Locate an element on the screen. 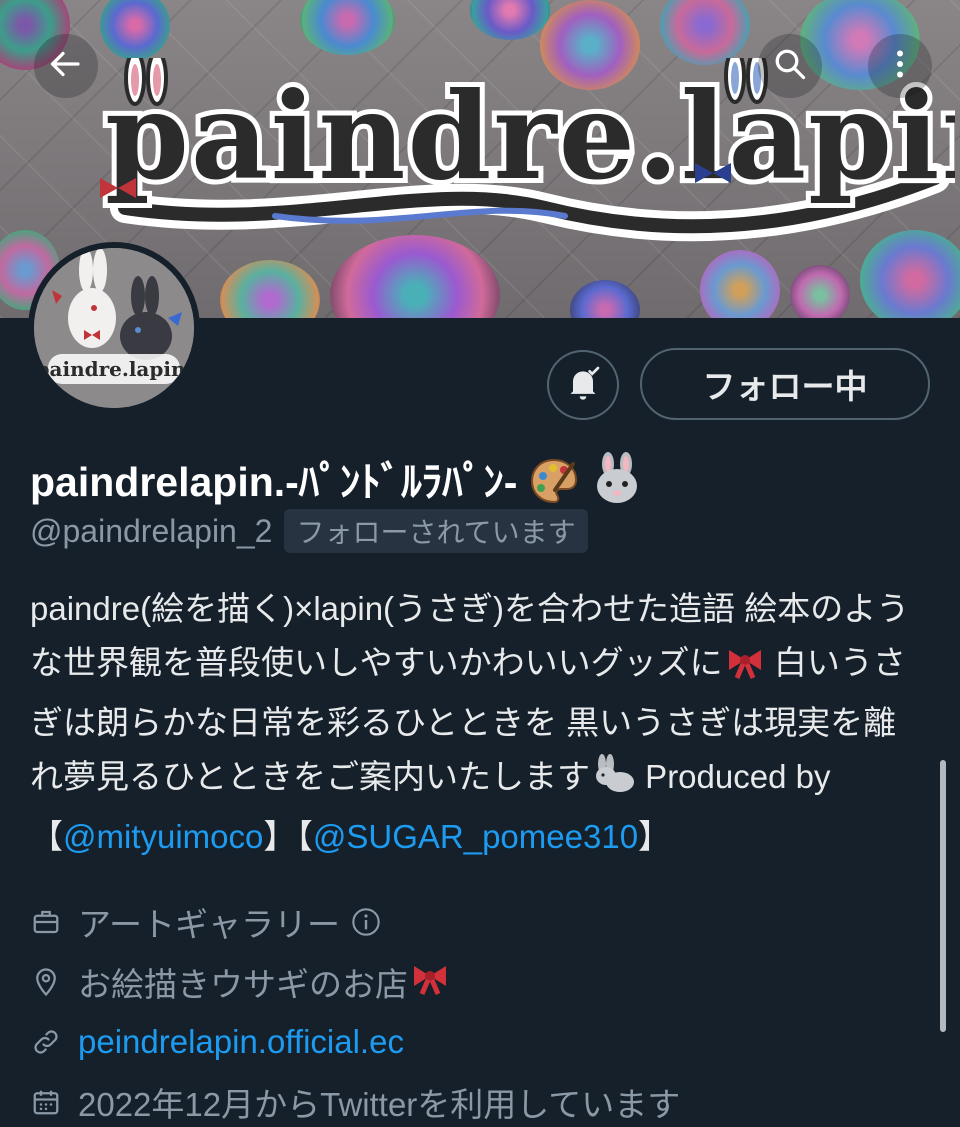  profile-website: peindrelapin.official.ec is located at coordinates (217, 1042).